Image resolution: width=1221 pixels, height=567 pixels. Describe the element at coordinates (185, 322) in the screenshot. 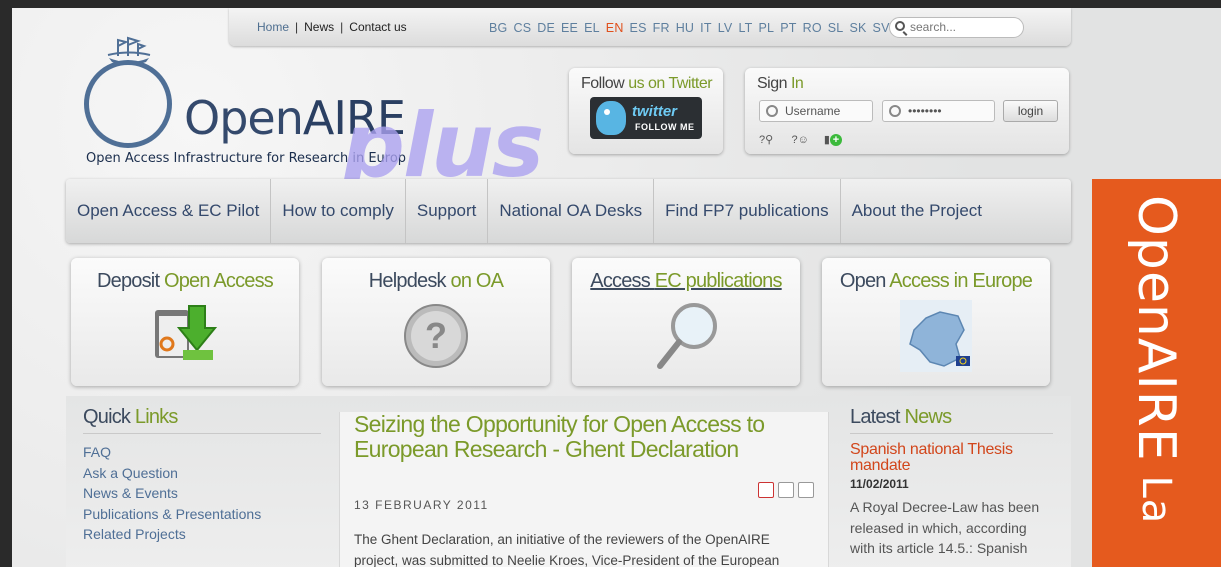

I see `tile-deposit: Deposit Open Access` at that location.